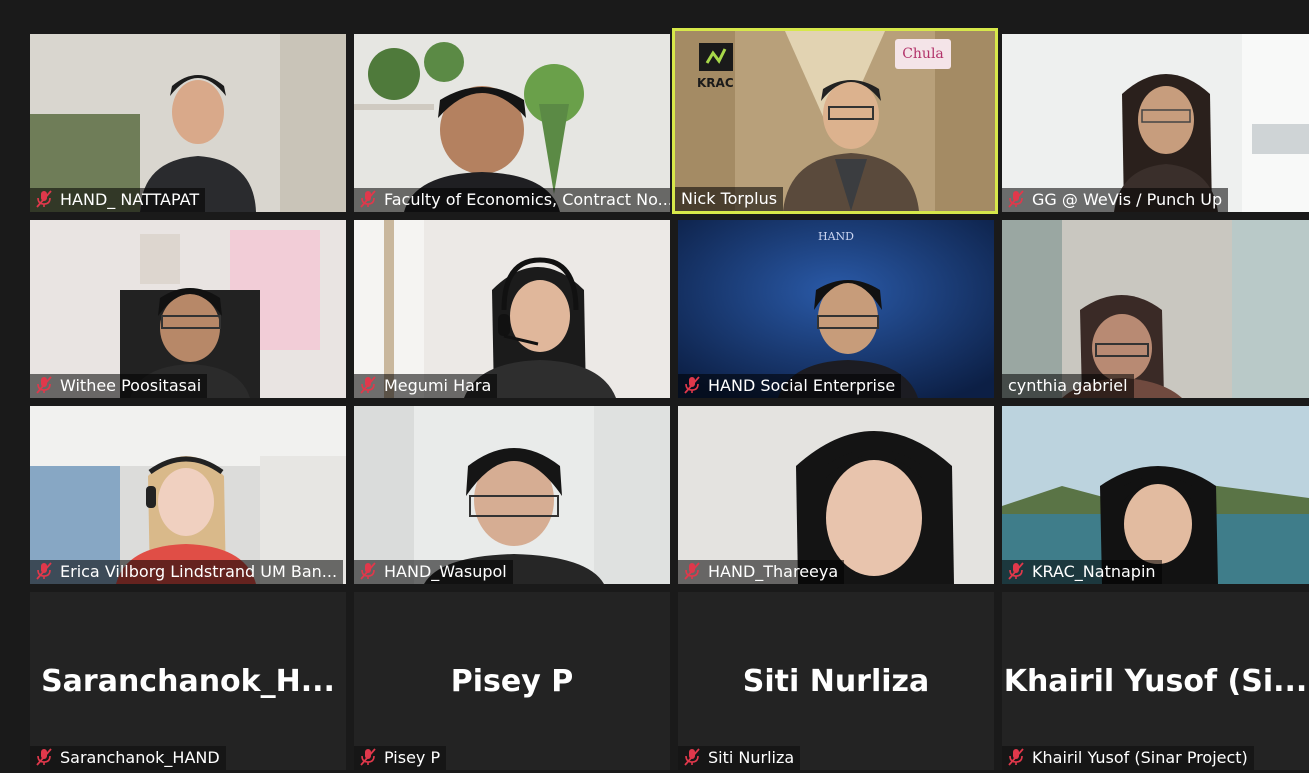  Describe the element at coordinates (751, 757) in the screenshot. I see `participant-name: Siti Nurliza` at that location.